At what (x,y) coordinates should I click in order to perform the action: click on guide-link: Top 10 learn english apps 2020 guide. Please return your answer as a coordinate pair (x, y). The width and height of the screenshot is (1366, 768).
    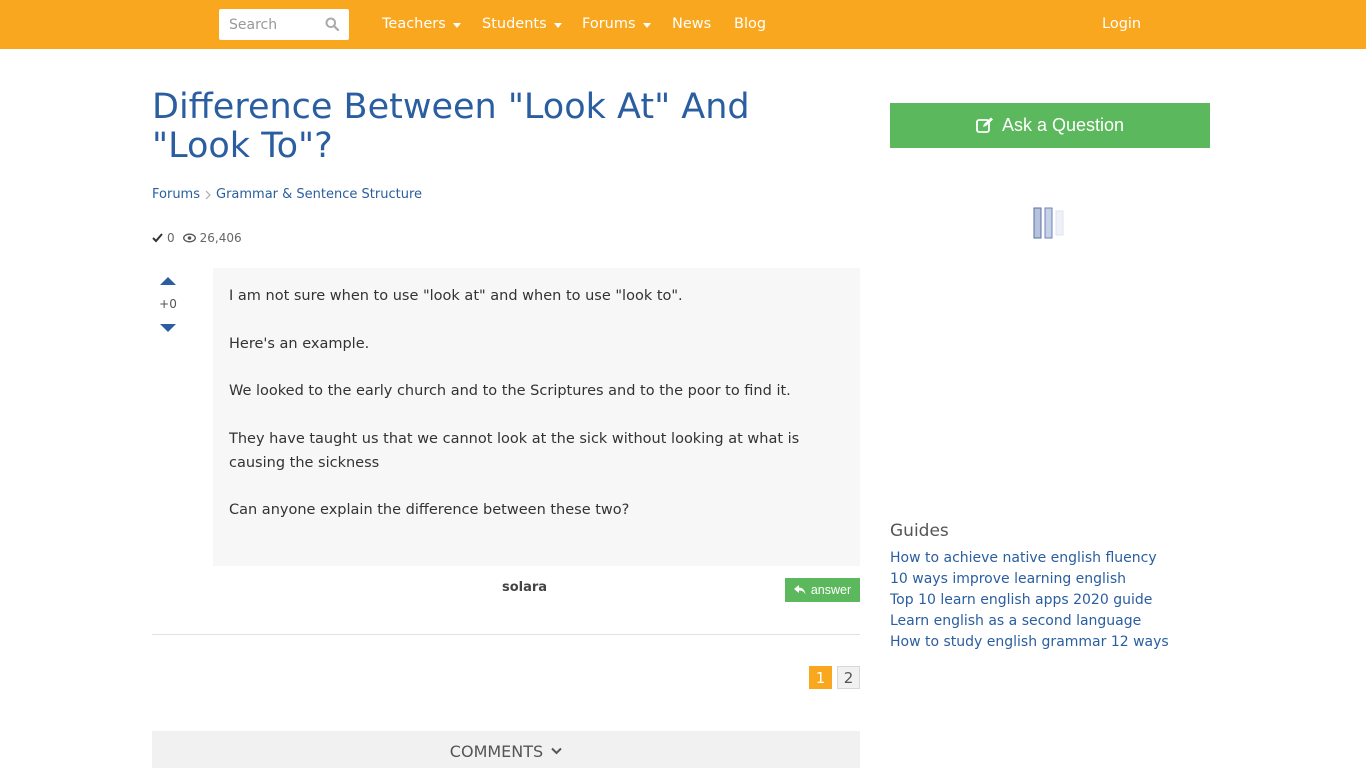
    Looking at the image, I should click on (1029, 600).